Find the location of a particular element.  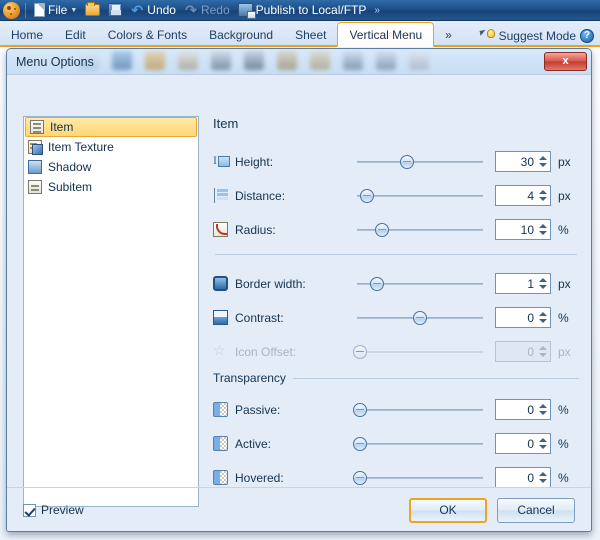

tab-home: Home is located at coordinates (27, 35).